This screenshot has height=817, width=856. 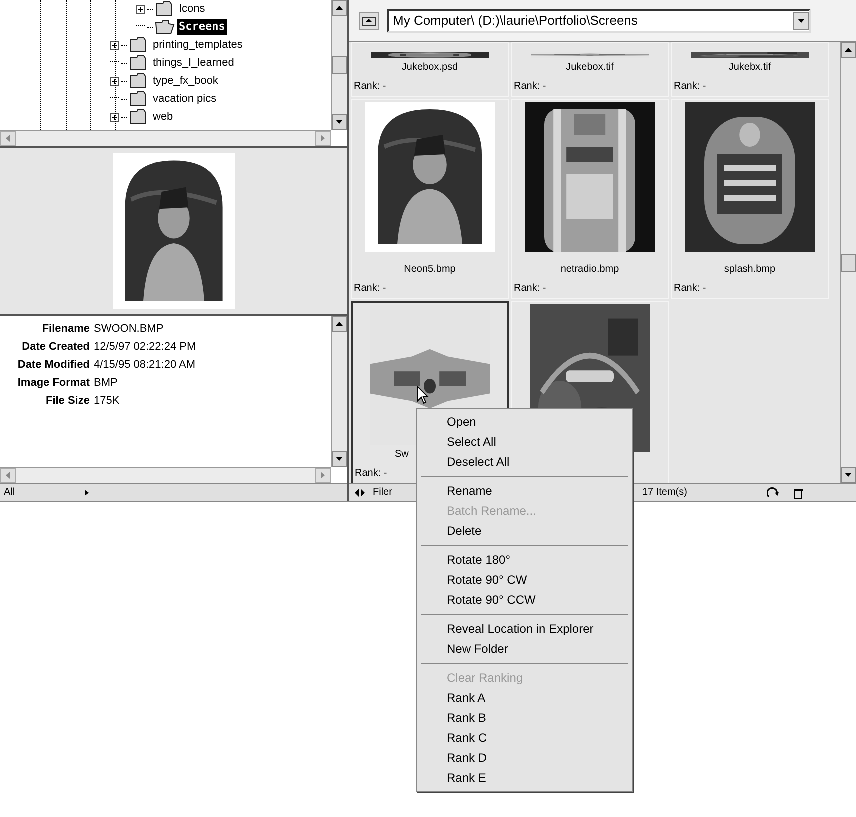 What do you see at coordinates (590, 270) in the screenshot?
I see `file-name: netradio.bmp` at bounding box center [590, 270].